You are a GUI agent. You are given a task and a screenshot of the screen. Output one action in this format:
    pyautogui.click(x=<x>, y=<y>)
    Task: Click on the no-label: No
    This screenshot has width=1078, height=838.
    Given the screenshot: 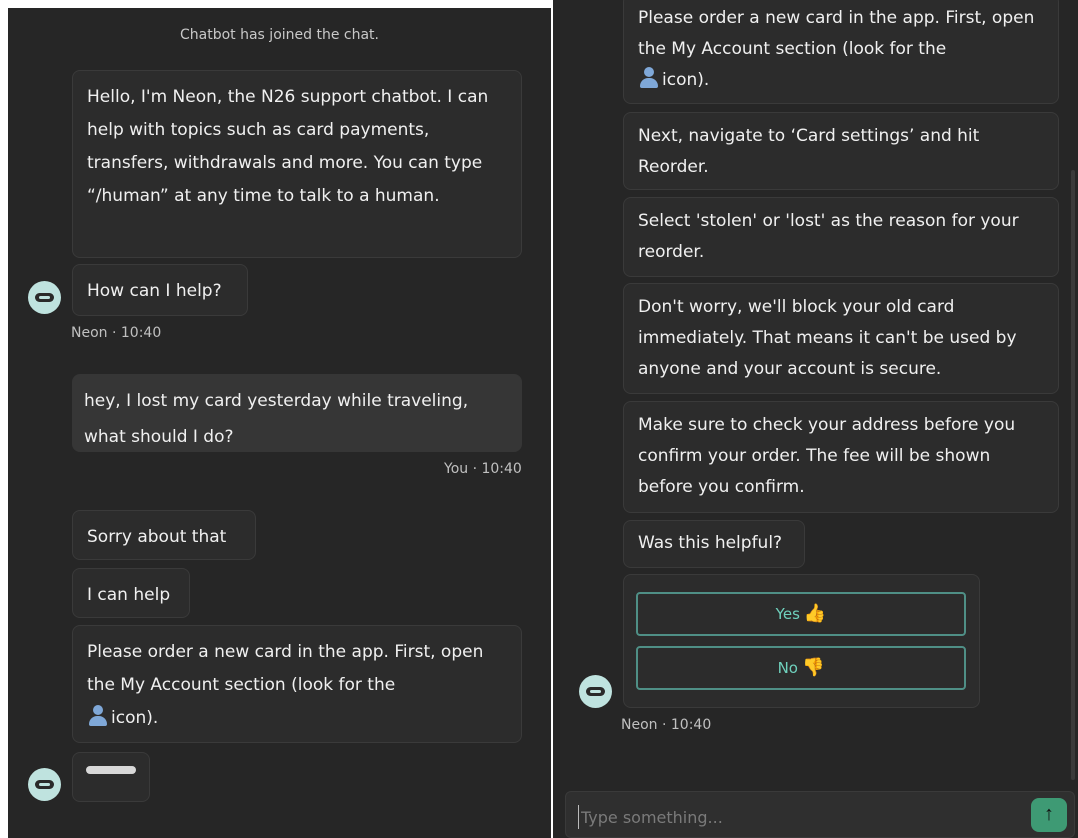 What is the action you would take?
    pyautogui.click(x=787, y=668)
    